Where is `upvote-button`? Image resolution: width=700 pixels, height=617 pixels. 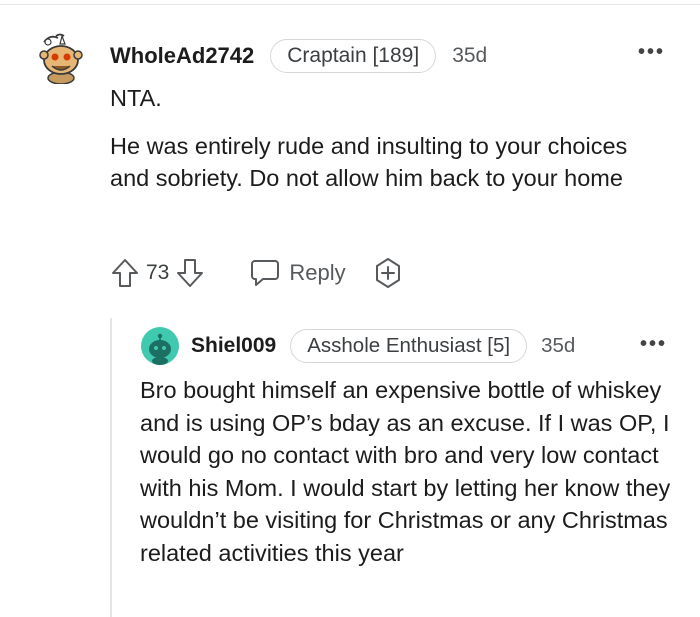
upvote-button is located at coordinates (125, 273).